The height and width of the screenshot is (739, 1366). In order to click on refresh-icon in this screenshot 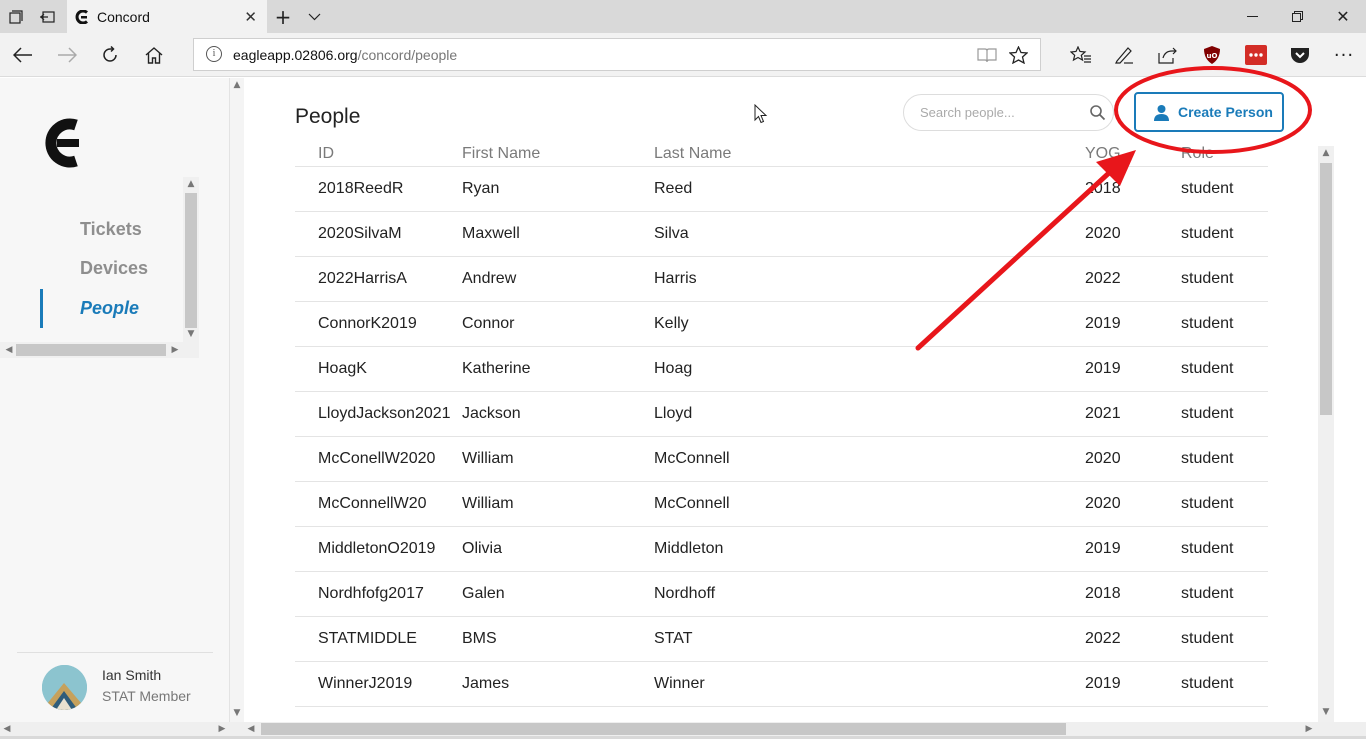, I will do `click(110, 55)`.